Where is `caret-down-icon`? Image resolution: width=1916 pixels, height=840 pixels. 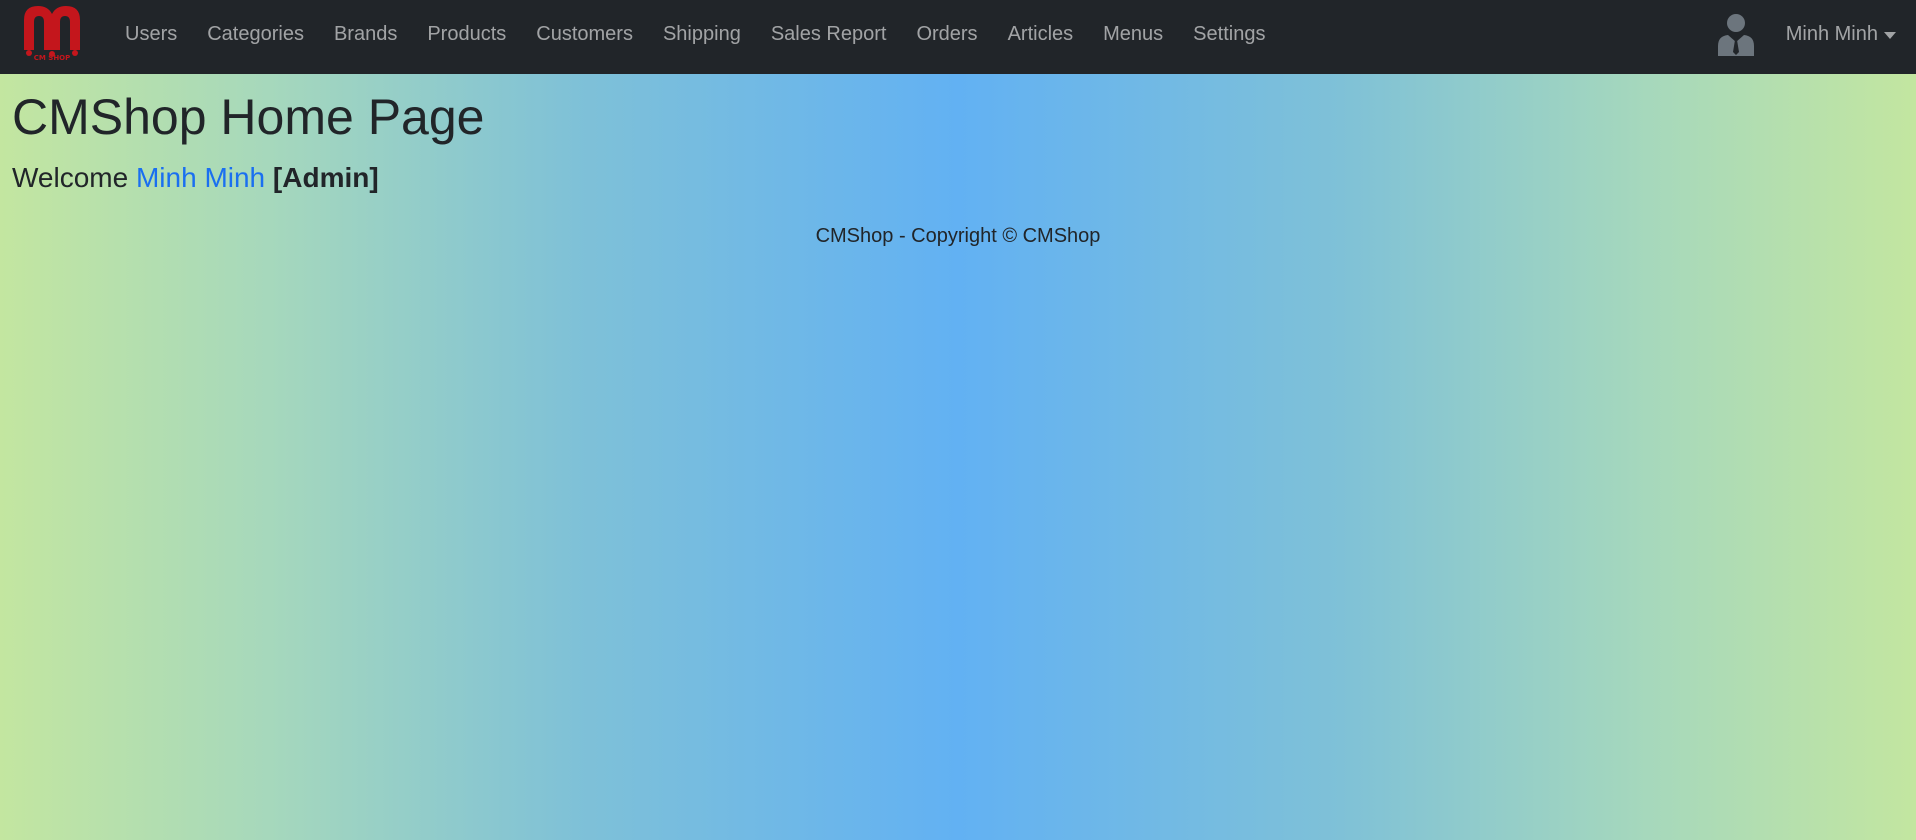
caret-down-icon is located at coordinates (1890, 35).